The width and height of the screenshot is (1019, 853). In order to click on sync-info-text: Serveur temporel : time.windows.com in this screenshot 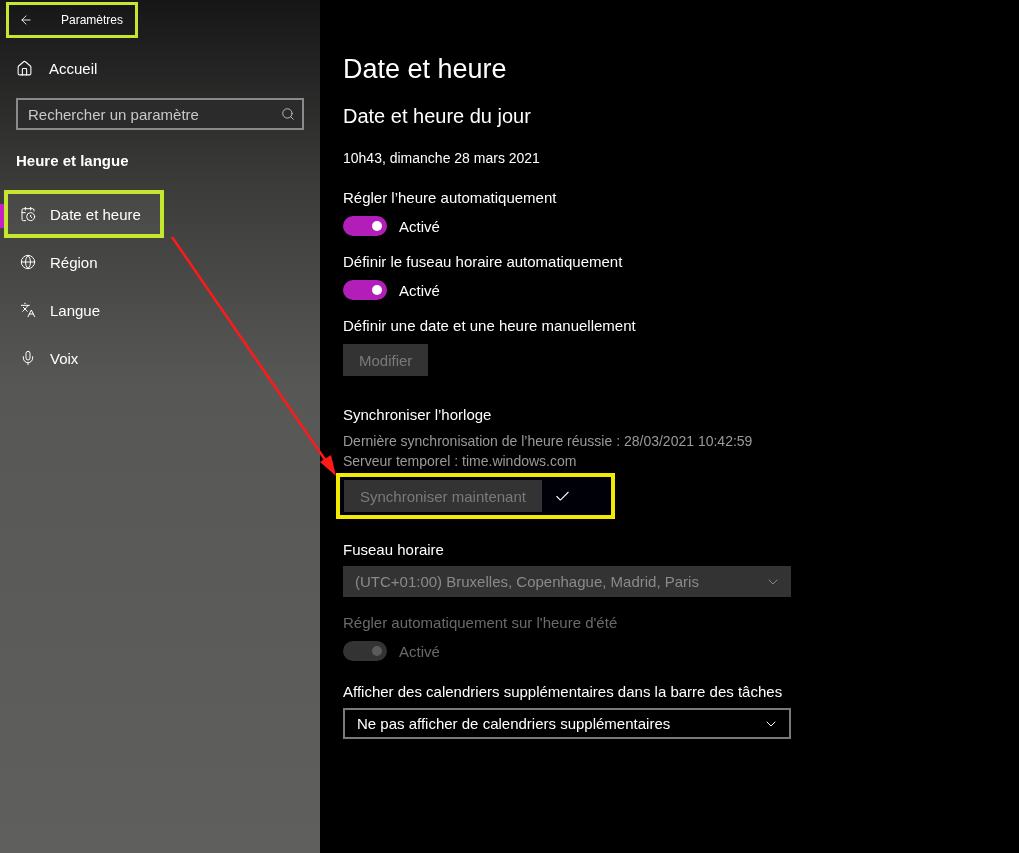, I will do `click(460, 461)`.